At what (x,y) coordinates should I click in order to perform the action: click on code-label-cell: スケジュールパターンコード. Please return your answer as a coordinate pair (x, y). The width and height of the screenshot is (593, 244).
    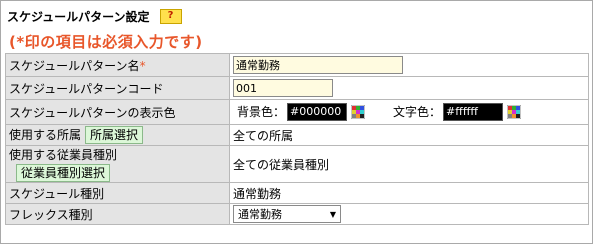
    Looking at the image, I should click on (117, 88).